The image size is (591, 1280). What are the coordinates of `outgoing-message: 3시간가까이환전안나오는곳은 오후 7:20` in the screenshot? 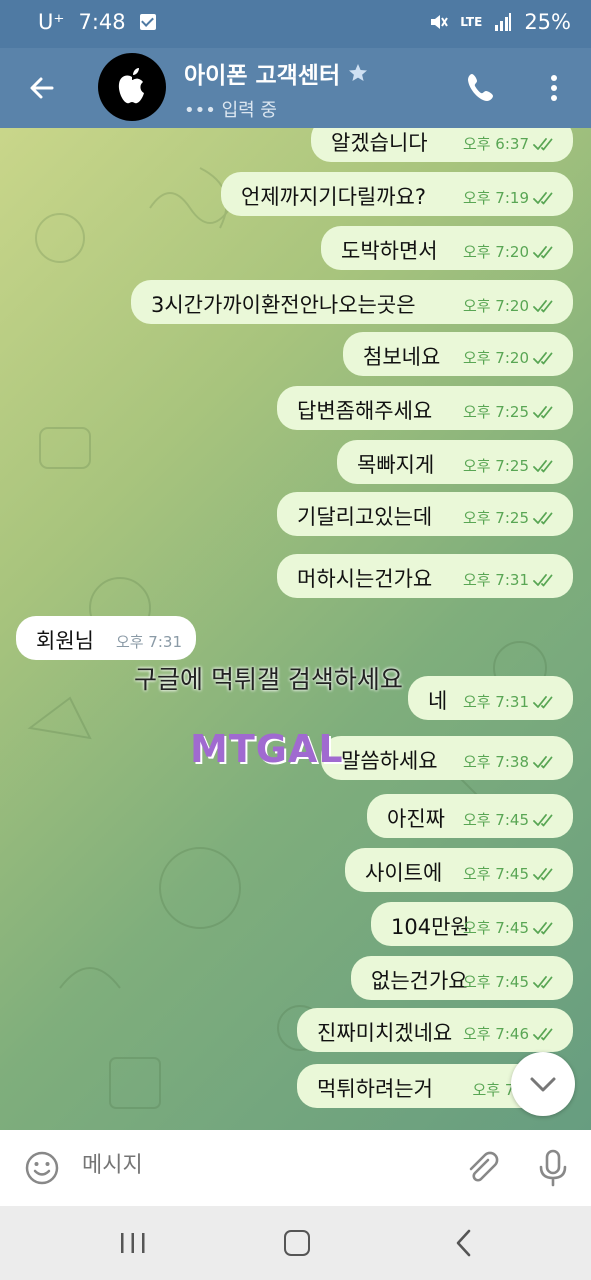 It's located at (352, 302).